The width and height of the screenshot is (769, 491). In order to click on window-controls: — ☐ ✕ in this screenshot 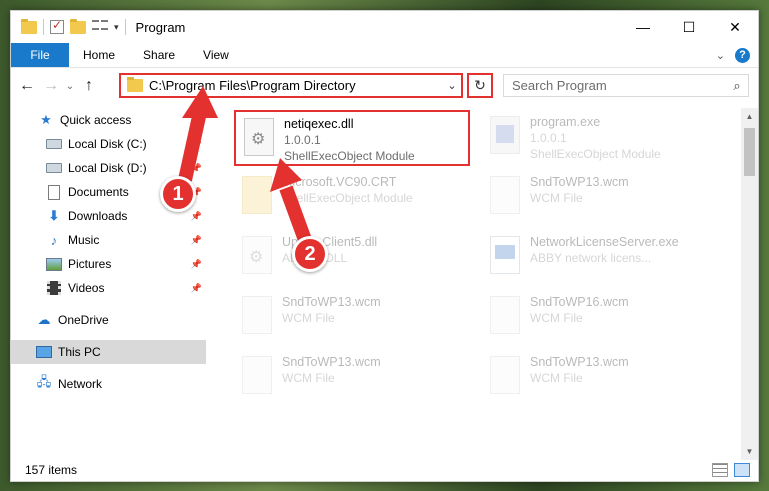, I will do `click(689, 27)`.